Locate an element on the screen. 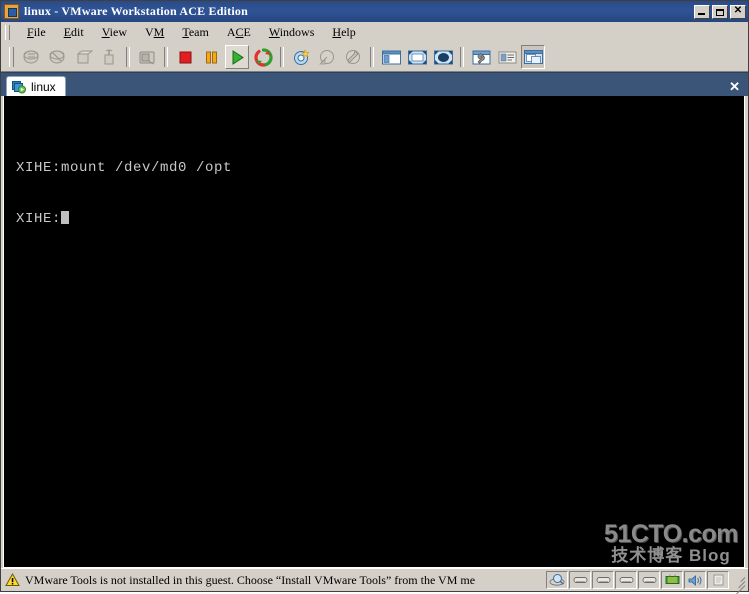 The width and height of the screenshot is (749, 594). status-network-icon is located at coordinates (672, 580).